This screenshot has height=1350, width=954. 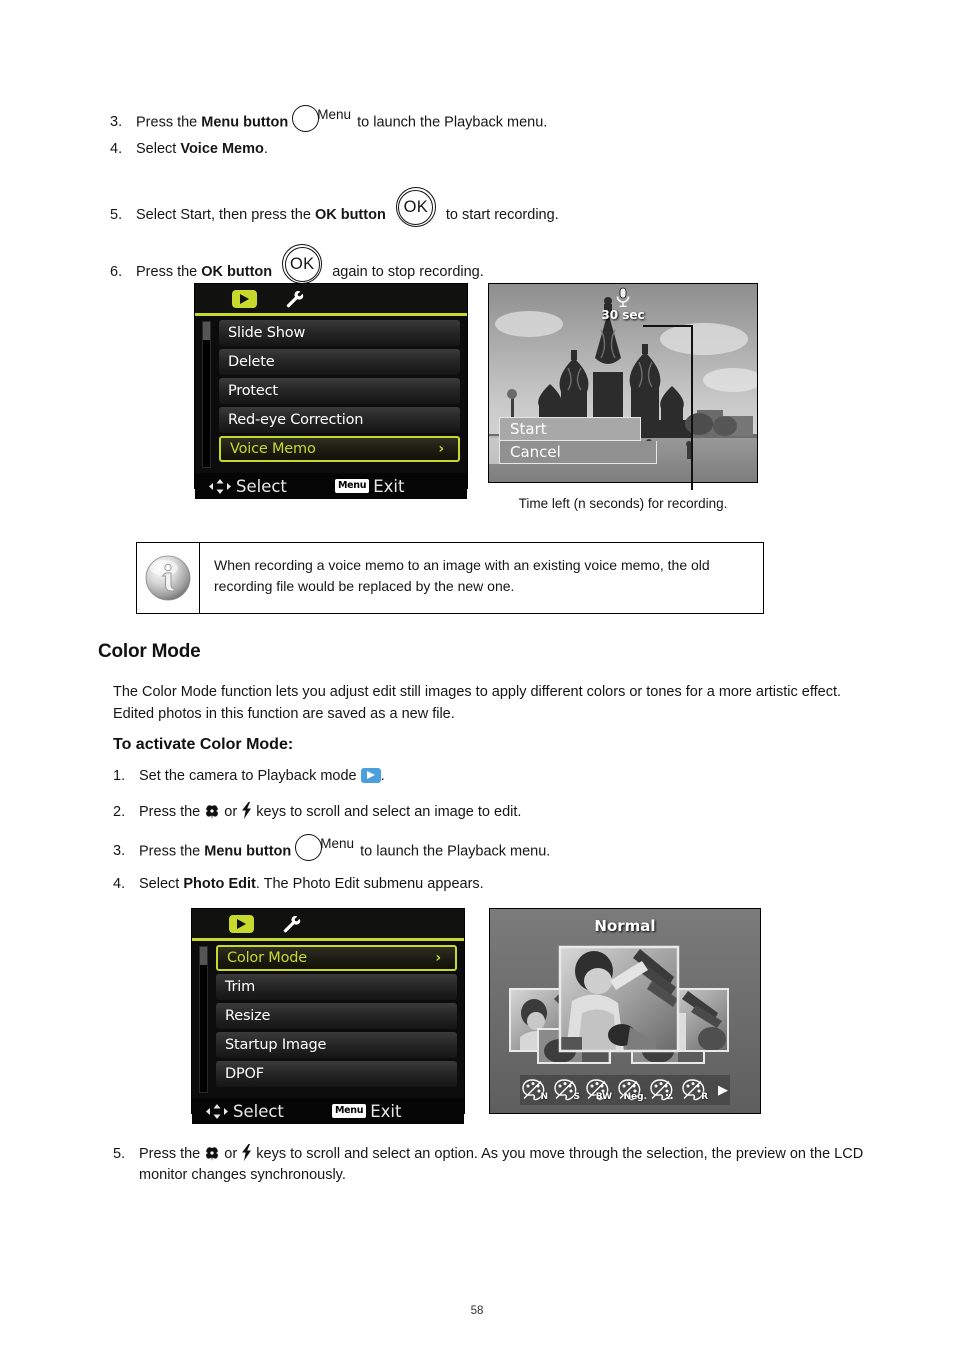 I want to click on page-number: 58, so click(x=477, y=1311).